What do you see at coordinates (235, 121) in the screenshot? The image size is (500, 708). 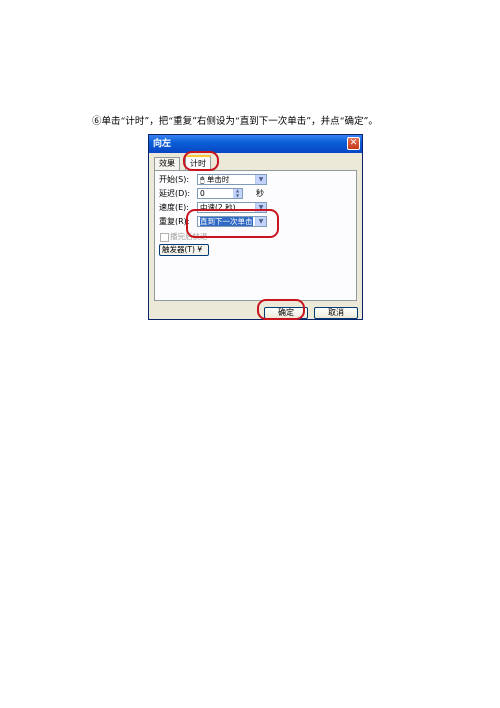 I see `instruction-text: ⑥单击“计时”，把“重复”右侧设为“直到下一次单击”，并点“确定”。` at bounding box center [235, 121].